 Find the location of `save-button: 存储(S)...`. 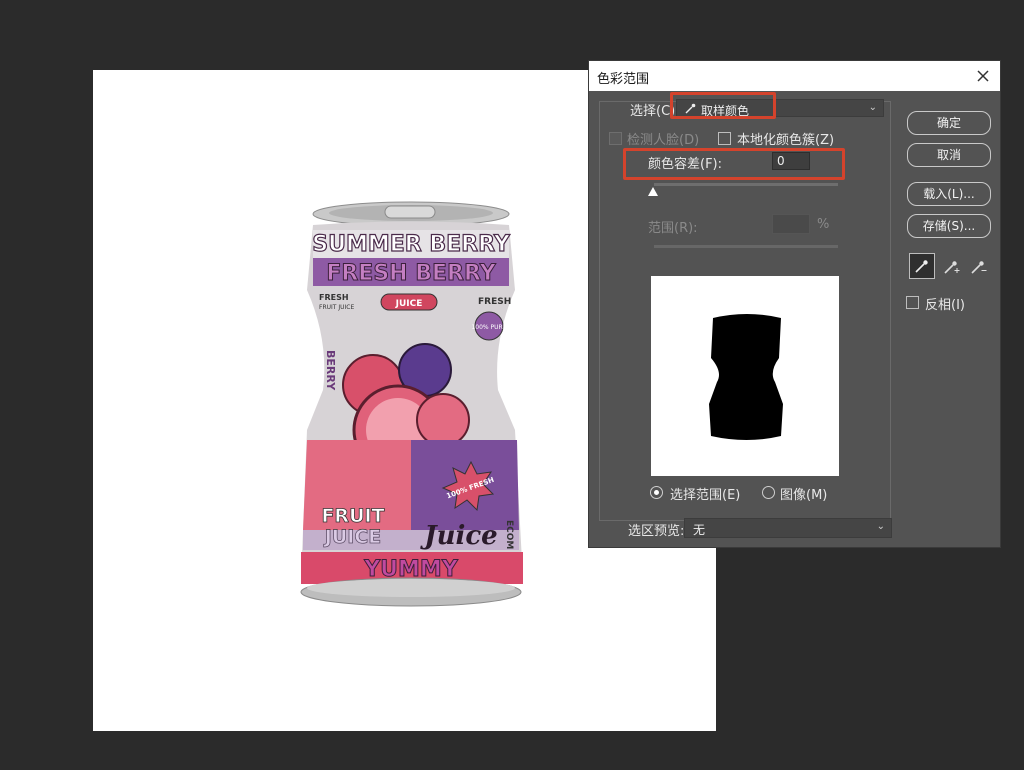

save-button: 存储(S)... is located at coordinates (949, 226).